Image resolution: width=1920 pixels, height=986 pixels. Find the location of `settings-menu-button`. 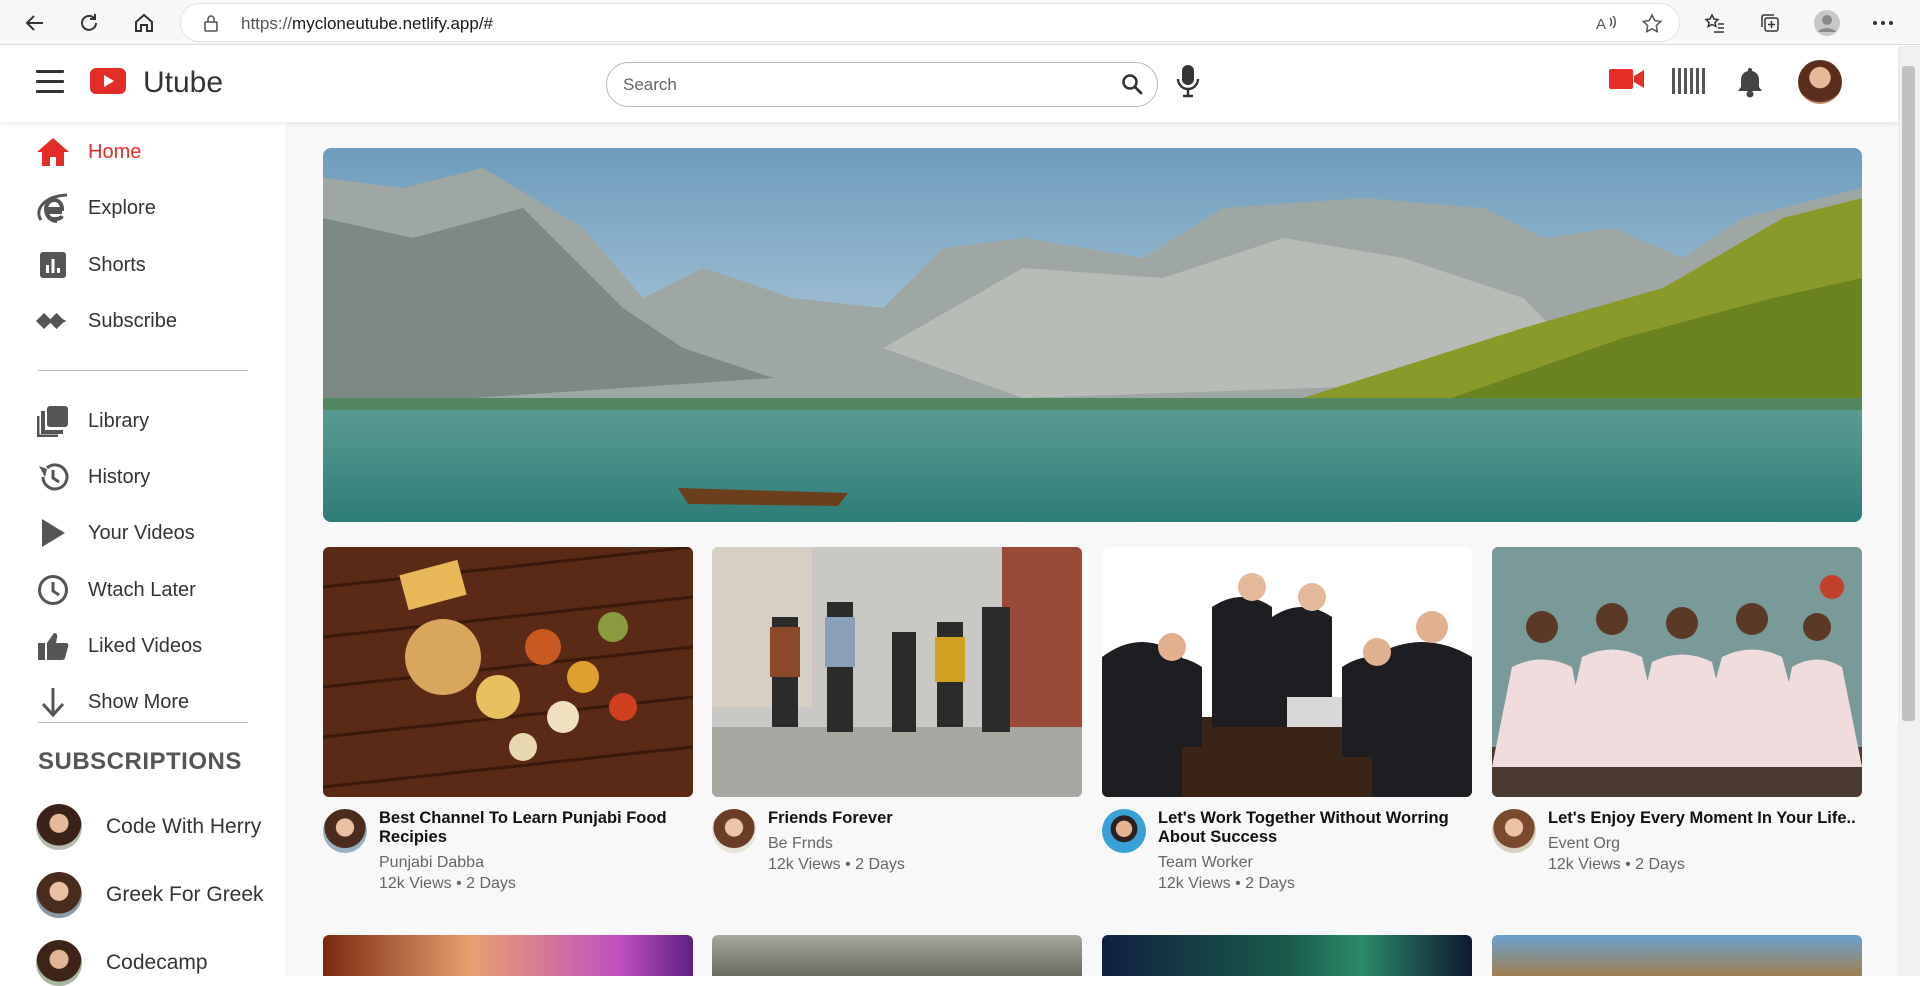

settings-menu-button is located at coordinates (1883, 23).